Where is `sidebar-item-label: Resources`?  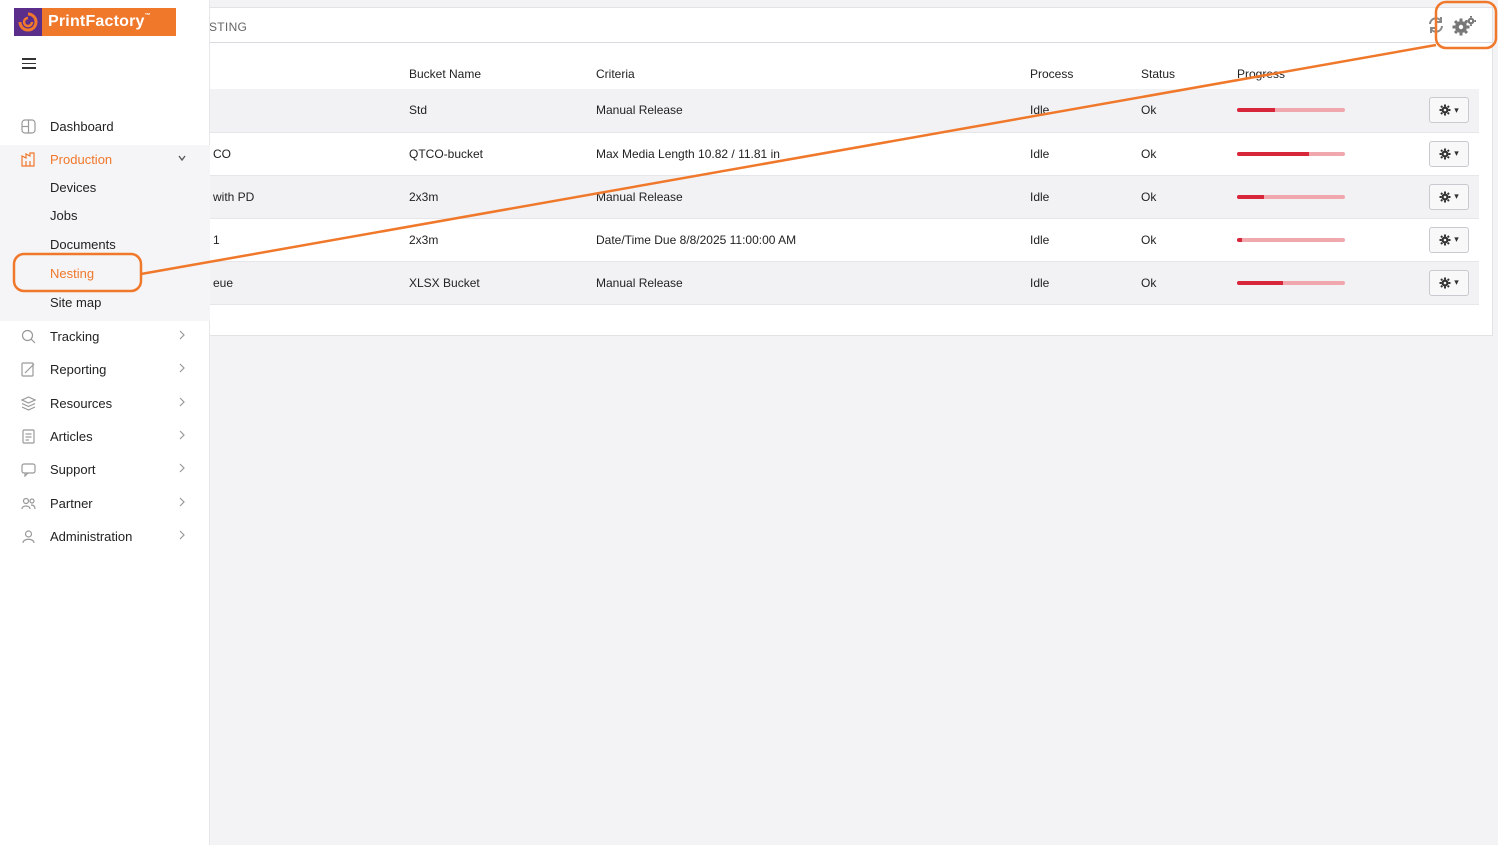
sidebar-item-label: Resources is located at coordinates (81, 403).